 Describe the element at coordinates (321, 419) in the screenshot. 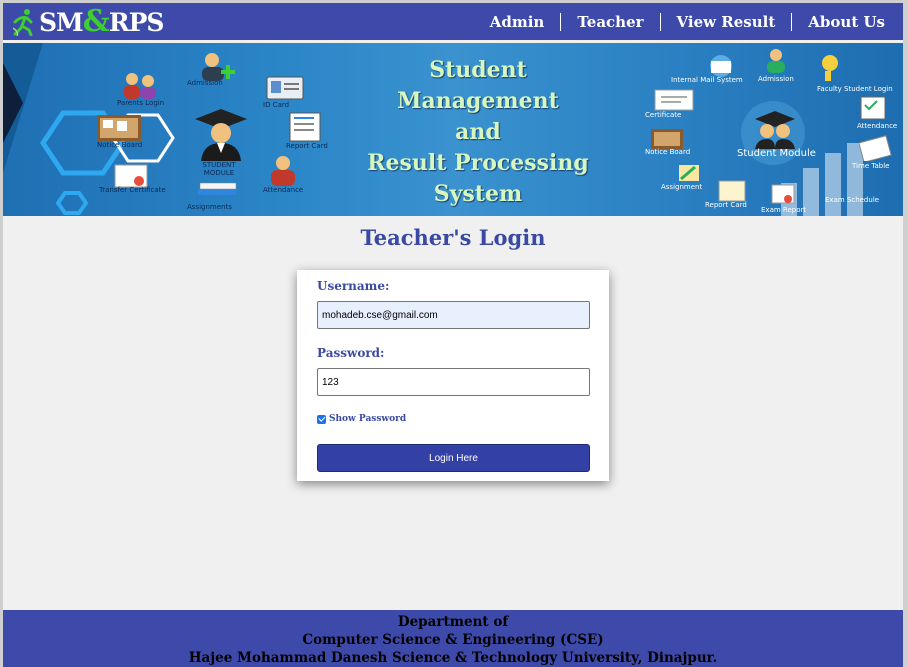

I see `show-password-checkbox` at that location.